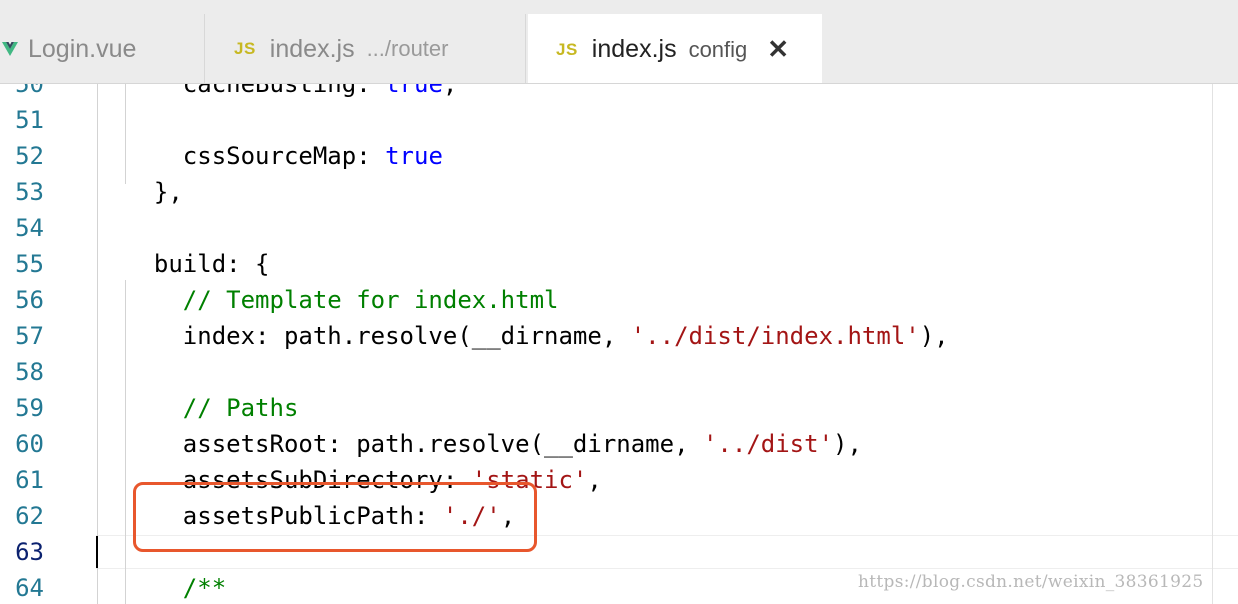 The image size is (1238, 604). I want to click on code-token: assetsRoot: path.resolve(__dirname,, so click(414, 444).